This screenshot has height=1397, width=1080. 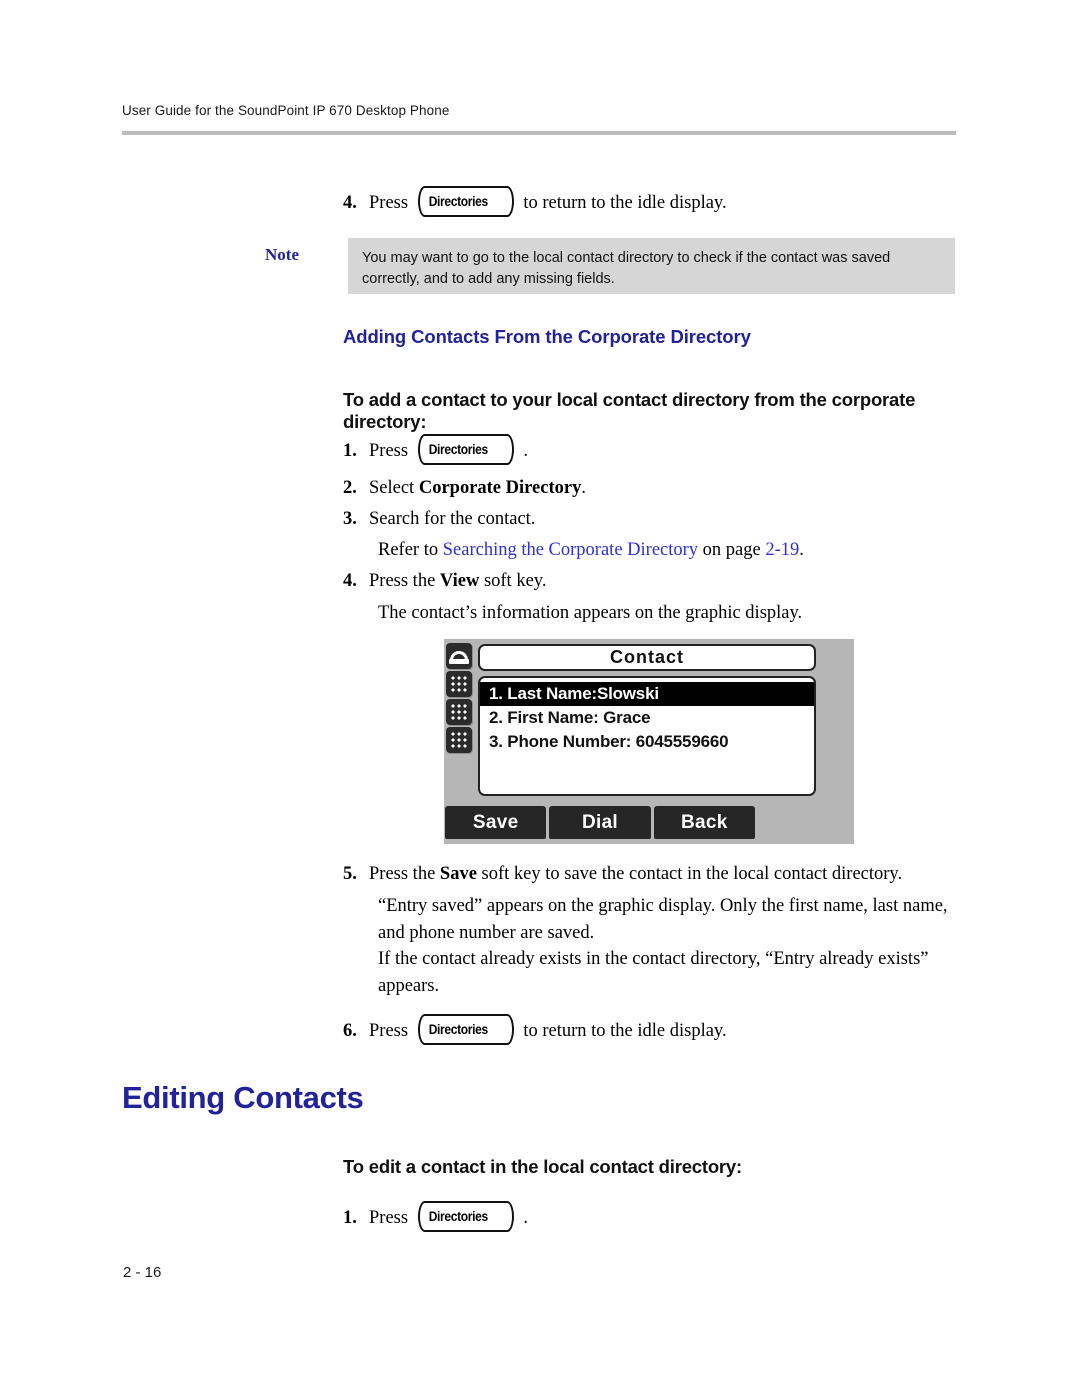 I want to click on lcd-softkey-row: Save Dial Back, so click(x=600, y=822).